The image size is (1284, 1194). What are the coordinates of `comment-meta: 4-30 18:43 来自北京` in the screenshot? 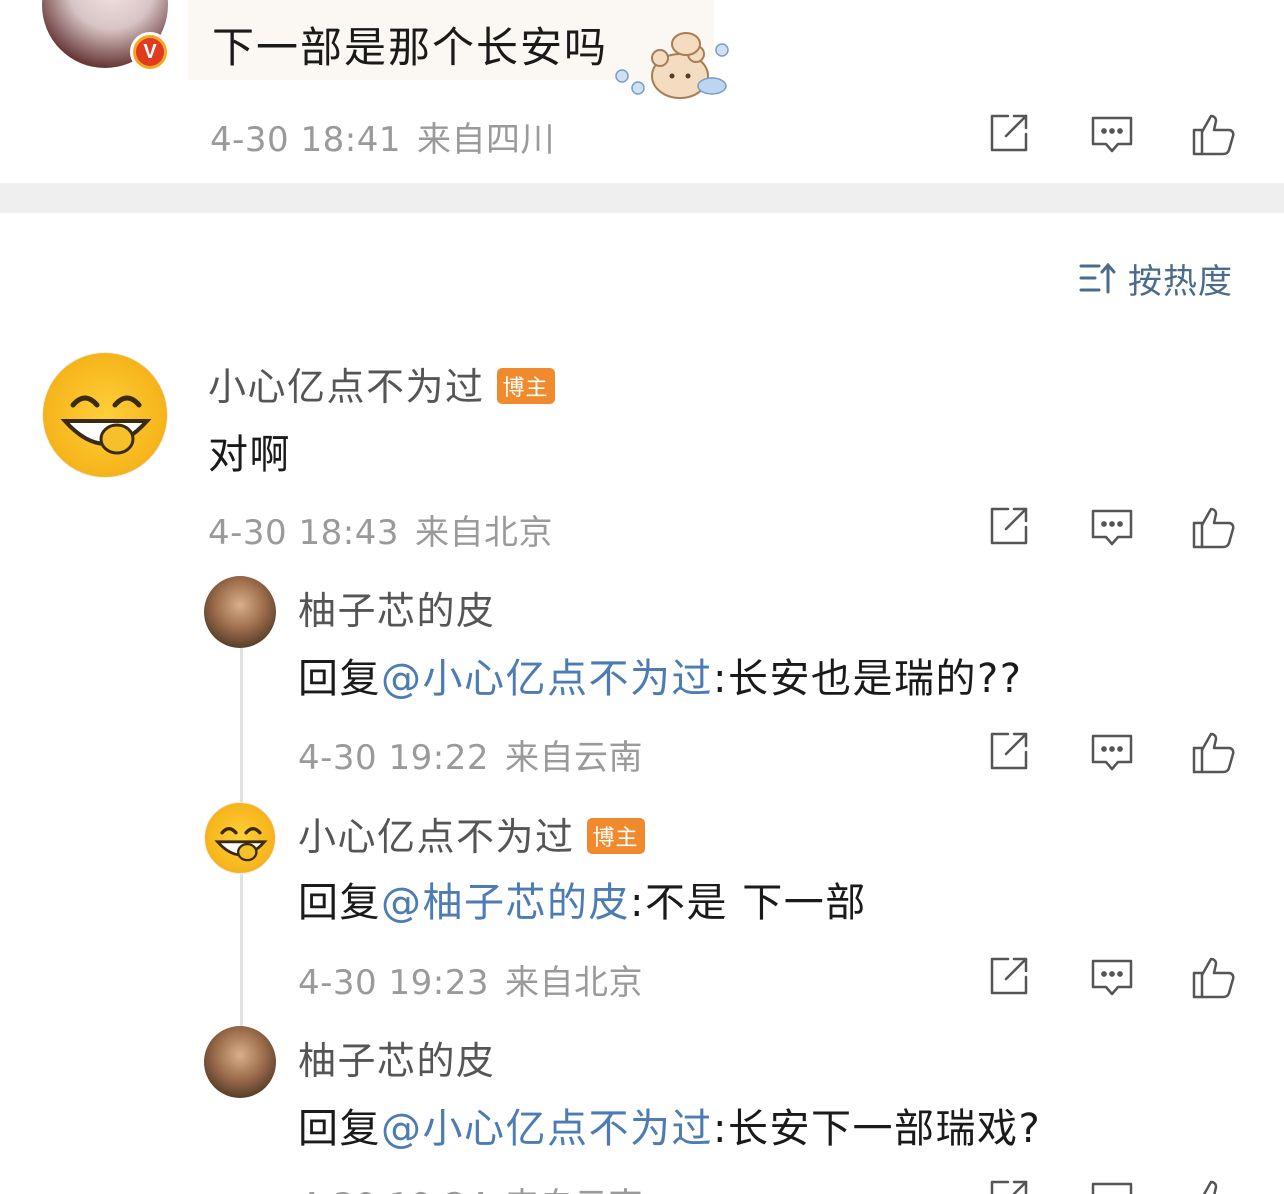 It's located at (380, 529).